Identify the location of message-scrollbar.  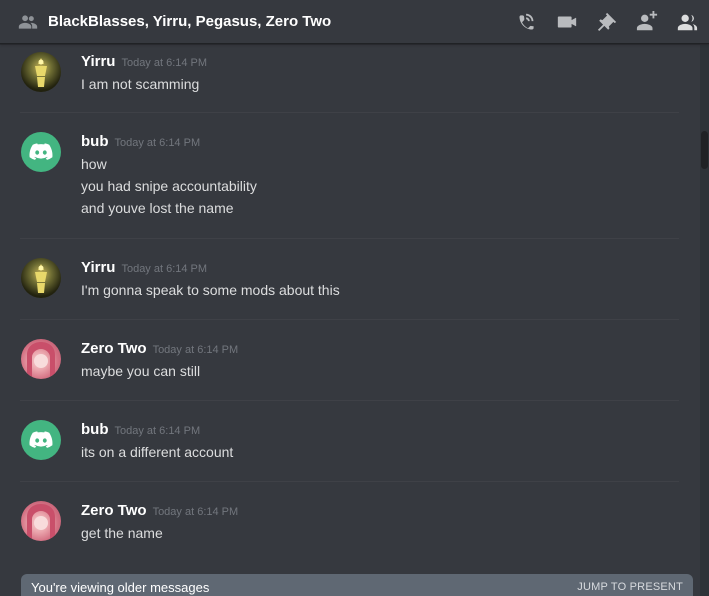
(704, 320).